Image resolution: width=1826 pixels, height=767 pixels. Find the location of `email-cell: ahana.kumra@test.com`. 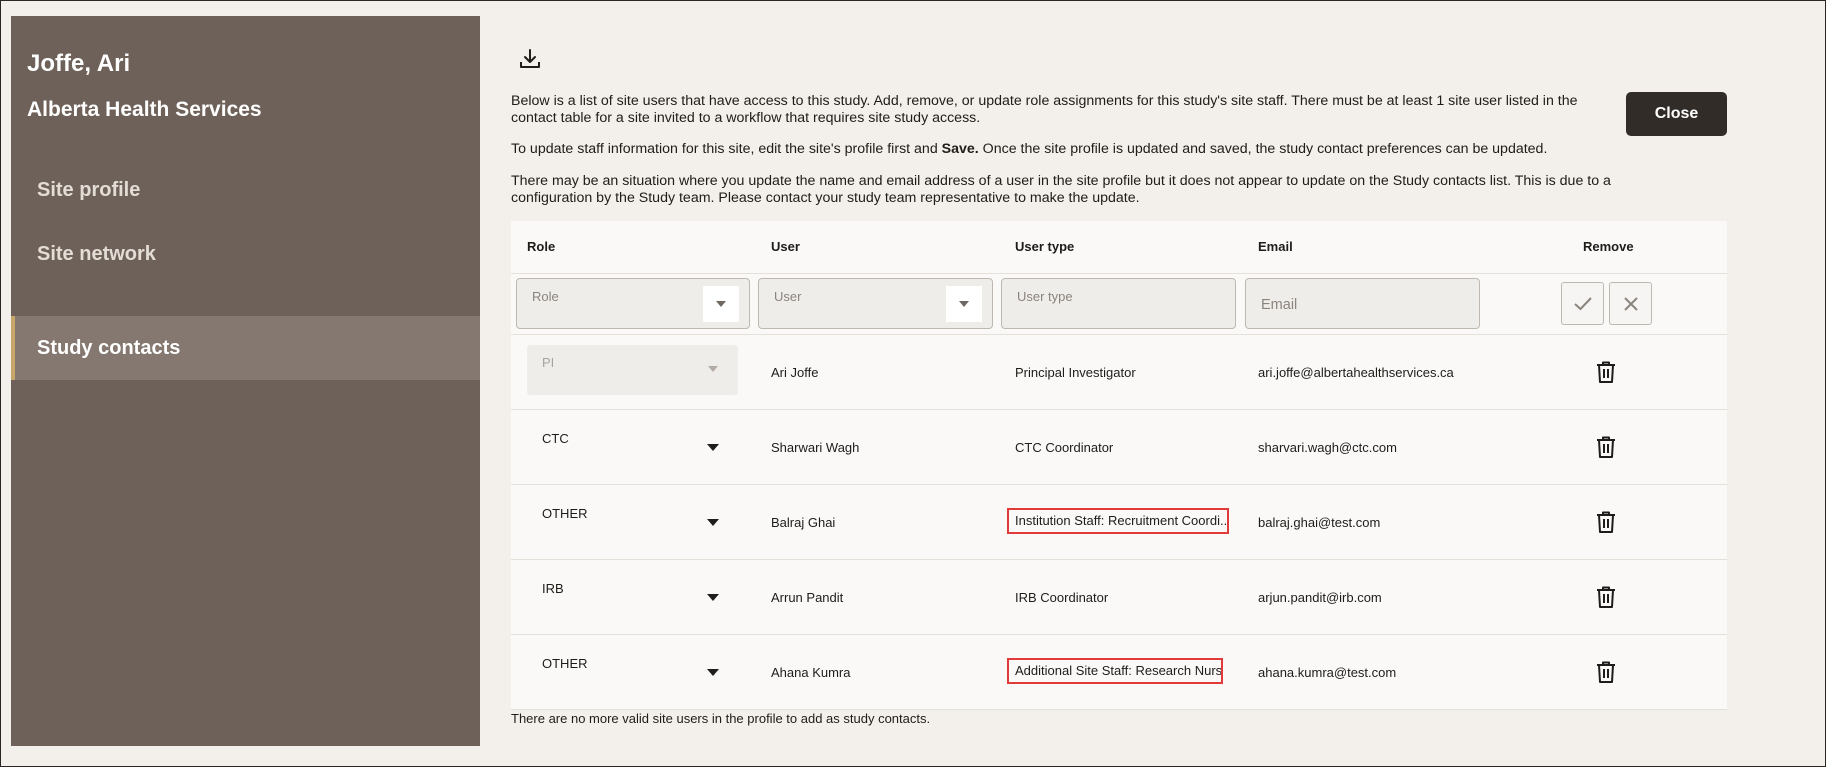

email-cell: ahana.kumra@test.com is located at coordinates (1327, 672).